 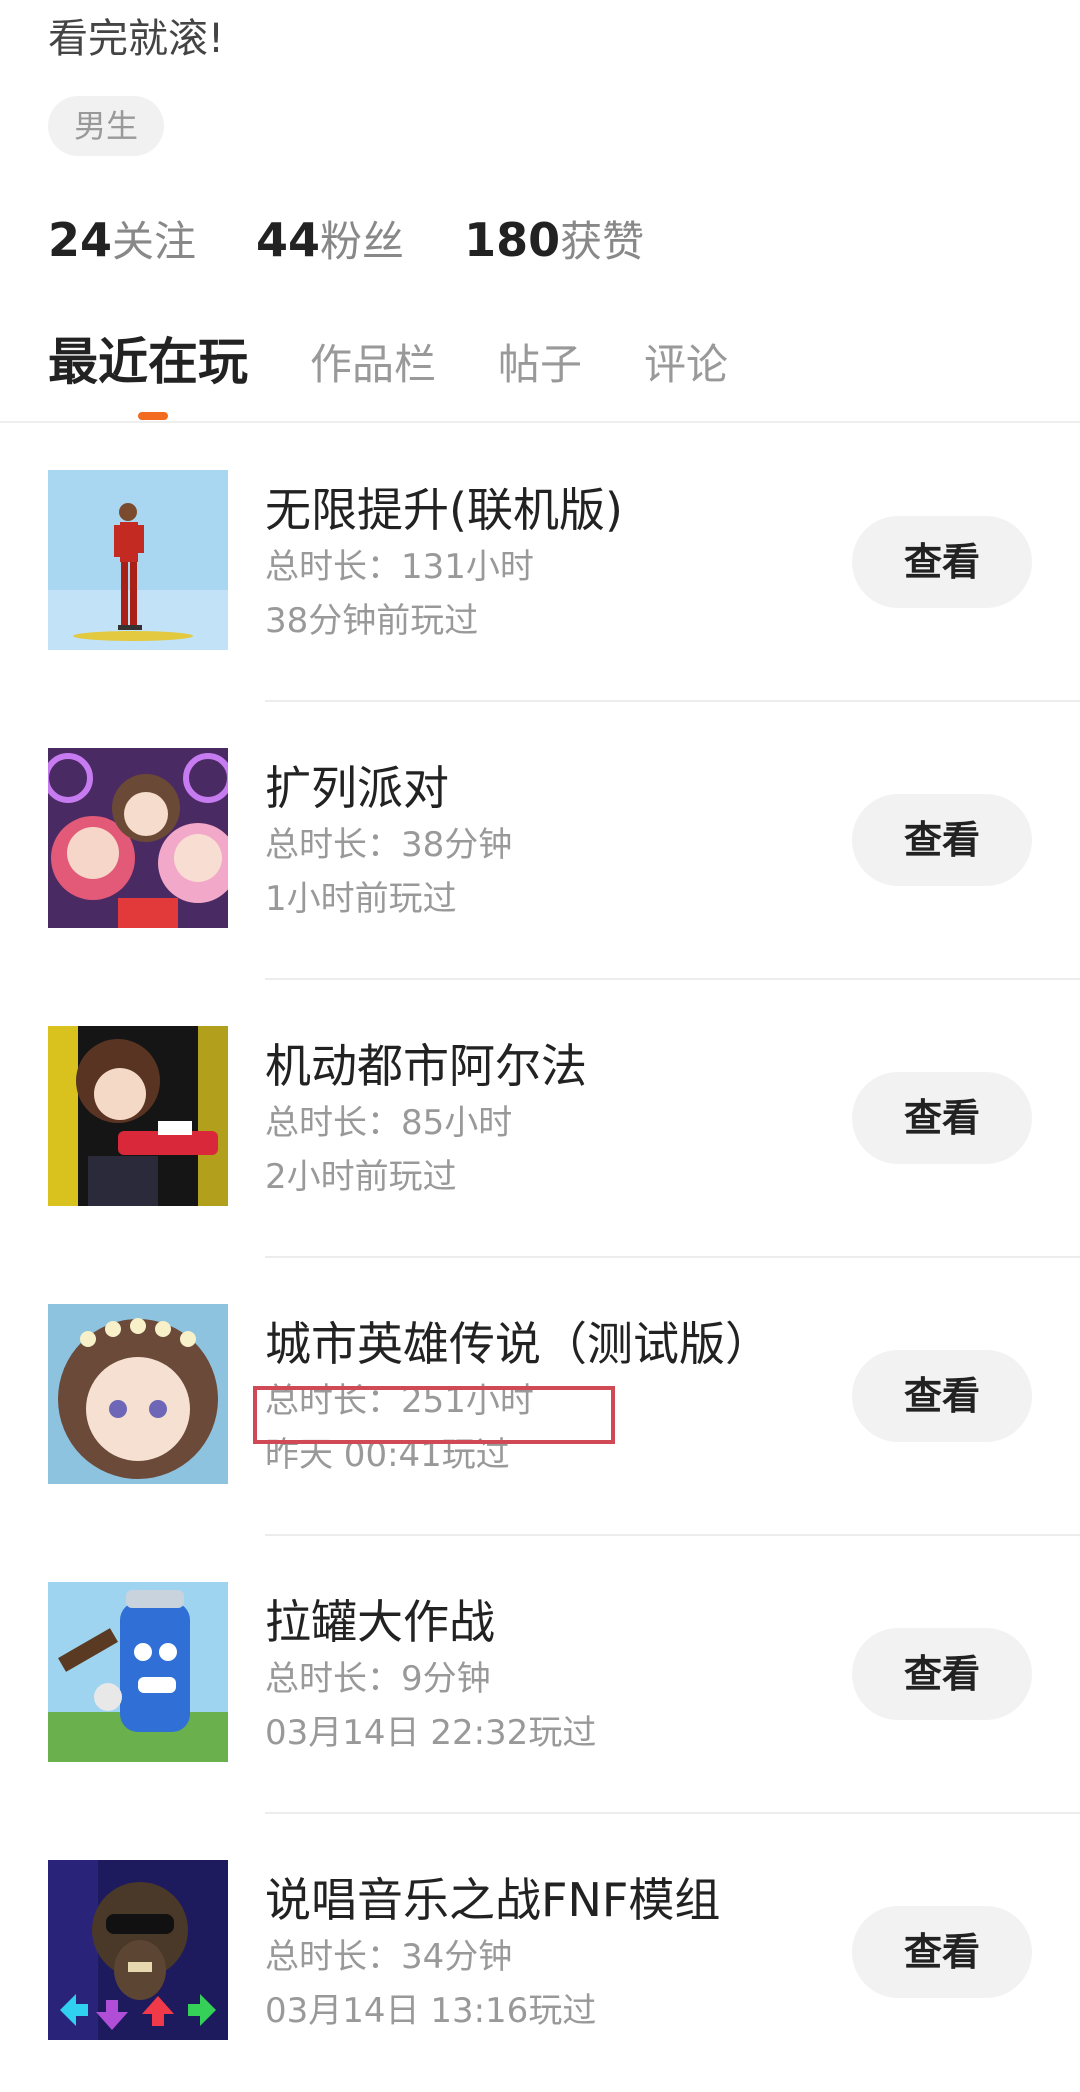 I want to click on stat-label: 获赞, so click(x=602, y=241).